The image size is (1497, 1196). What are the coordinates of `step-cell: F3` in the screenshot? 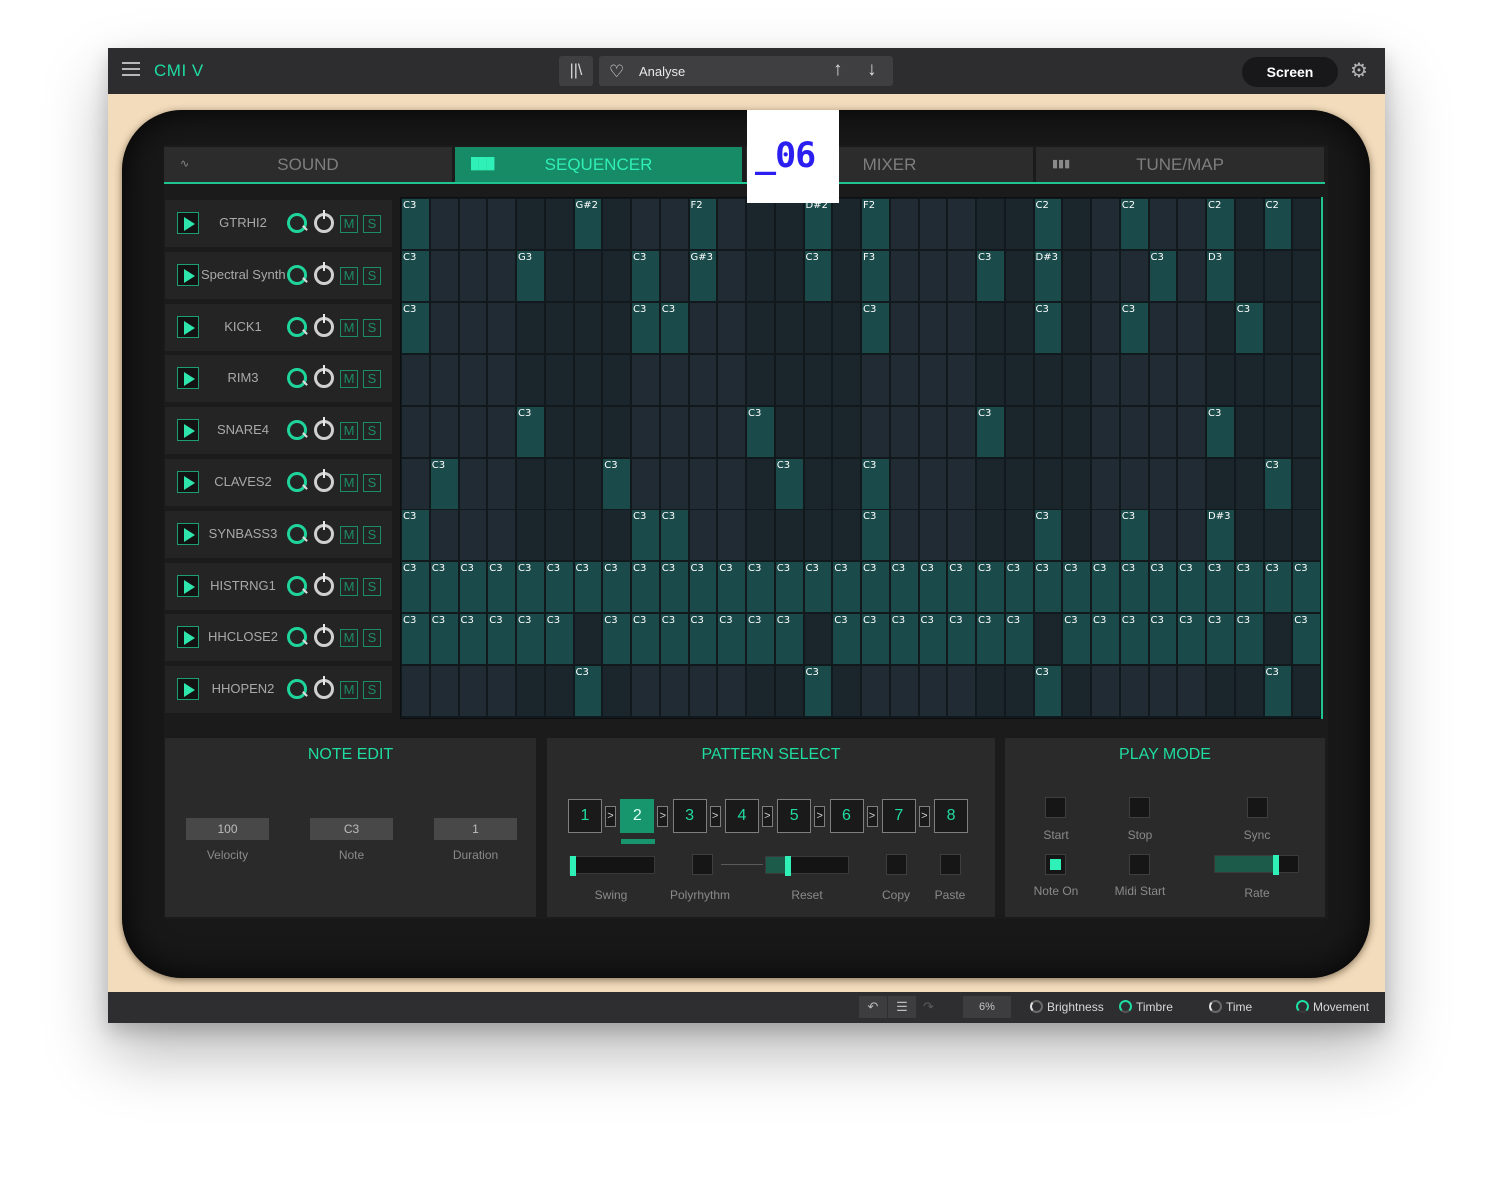 It's located at (875, 275).